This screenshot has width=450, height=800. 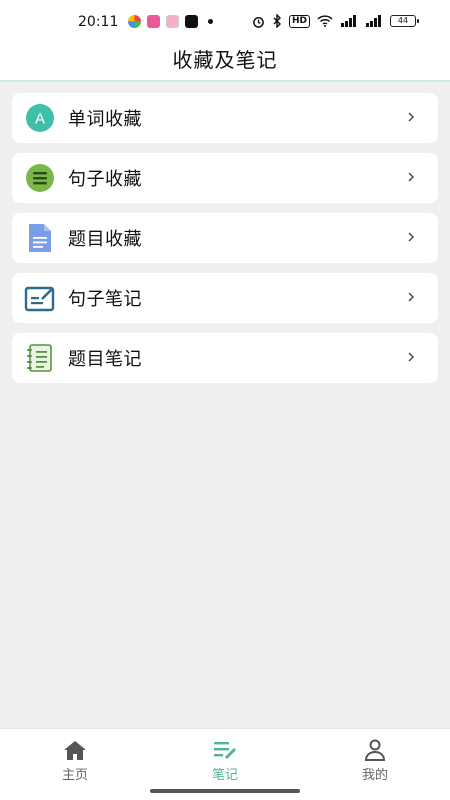 I want to click on list-item-label: 题目笔记, so click(x=105, y=359).